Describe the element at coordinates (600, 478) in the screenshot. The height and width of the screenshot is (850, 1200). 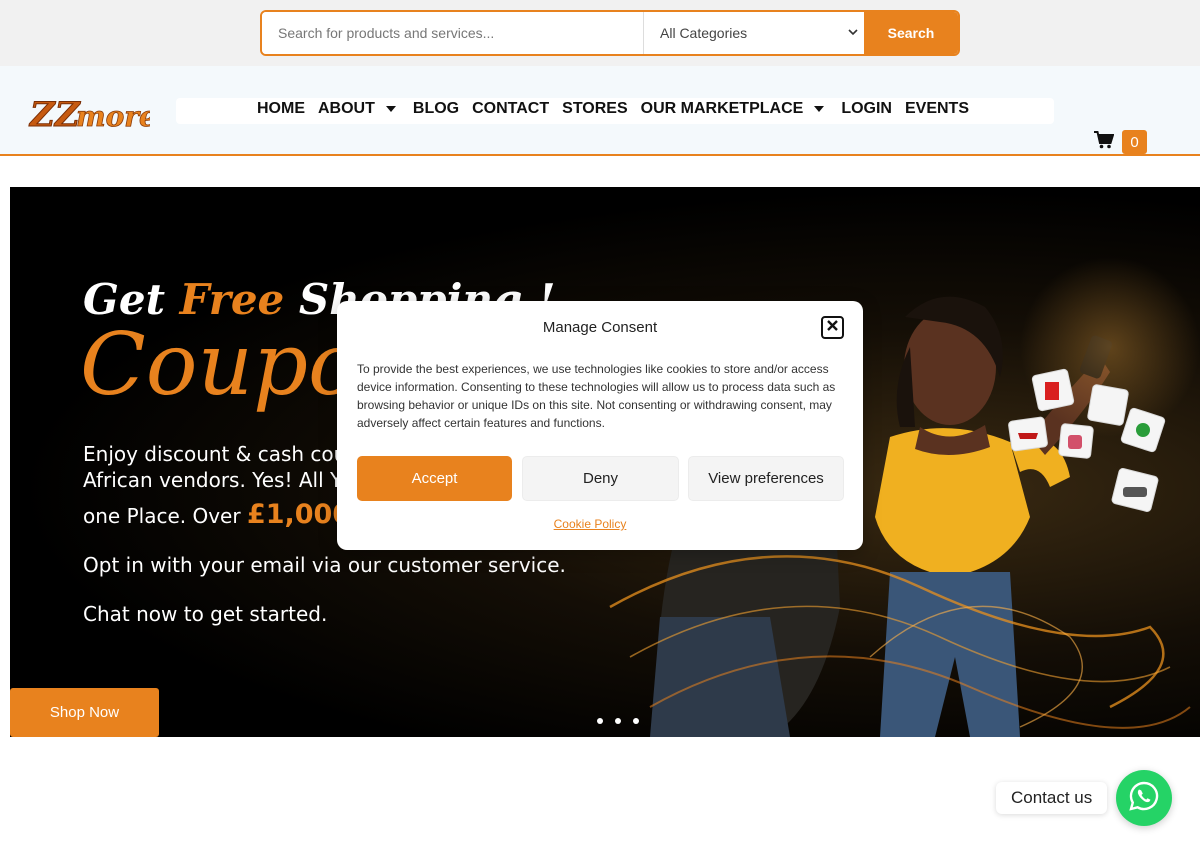
I see `deny-button: Deny` at that location.